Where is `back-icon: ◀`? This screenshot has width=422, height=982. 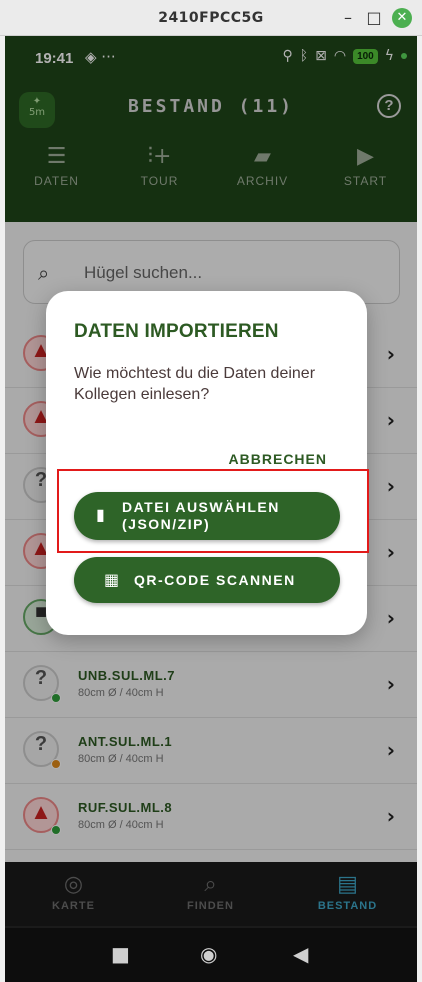 back-icon: ◀ is located at coordinates (300, 954).